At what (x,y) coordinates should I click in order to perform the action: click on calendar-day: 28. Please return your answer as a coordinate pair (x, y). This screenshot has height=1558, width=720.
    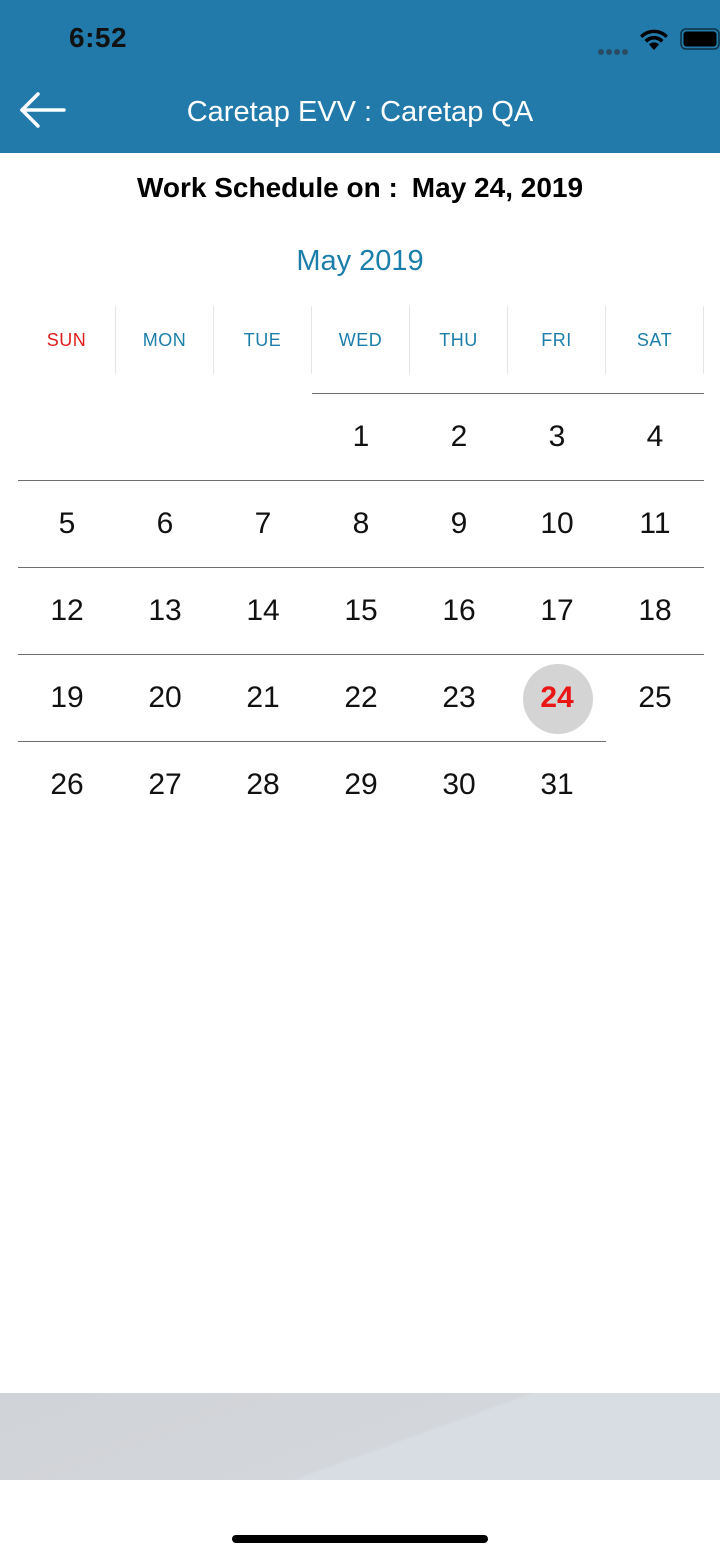
    Looking at the image, I should click on (263, 784).